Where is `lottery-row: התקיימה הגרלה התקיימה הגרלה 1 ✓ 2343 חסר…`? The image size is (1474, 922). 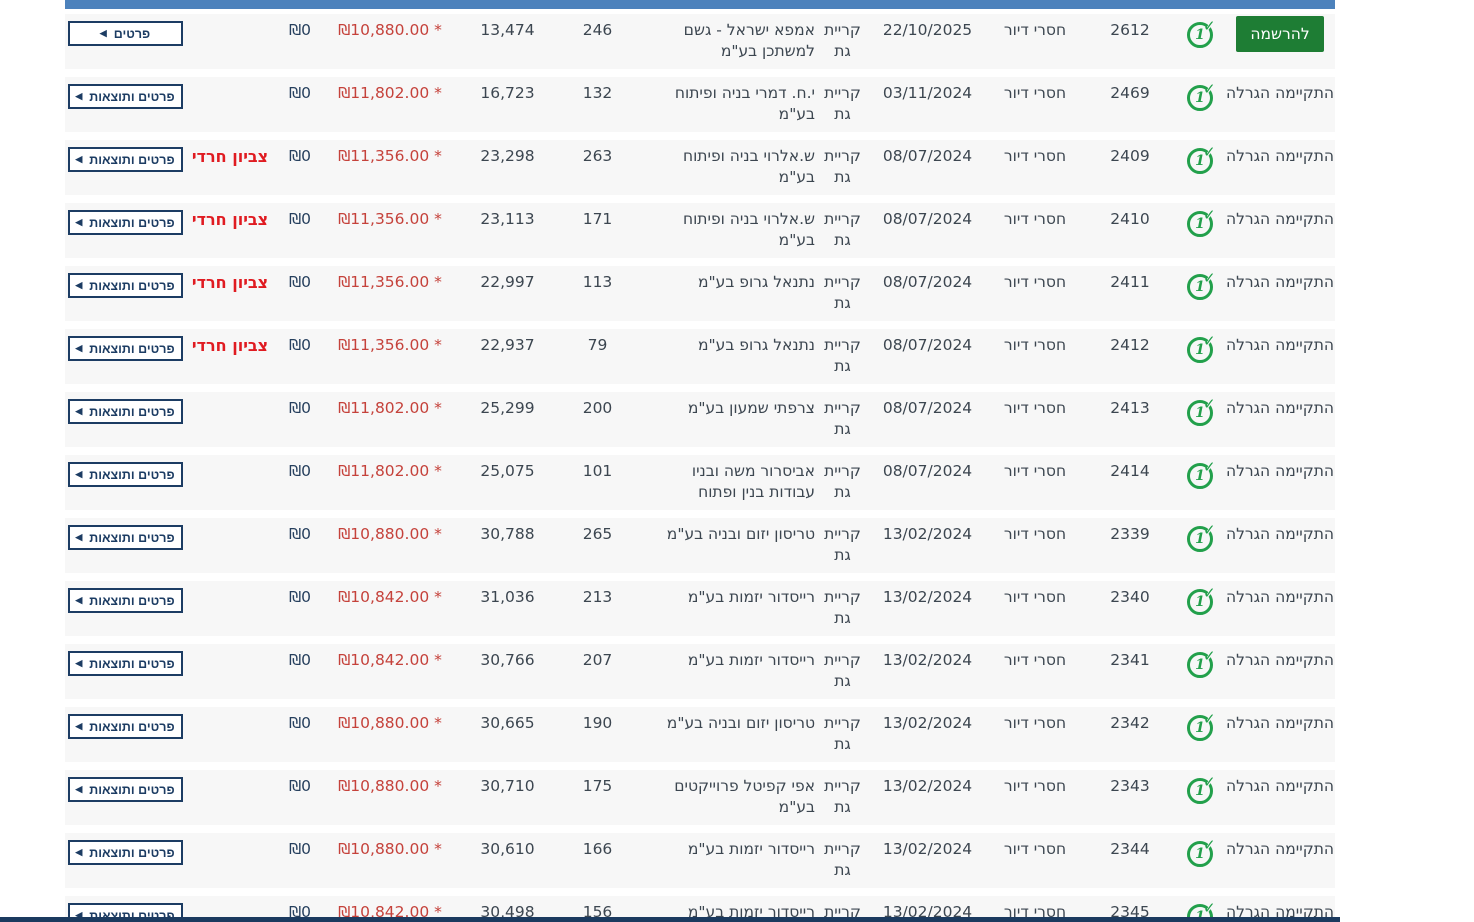 lottery-row: התקיימה הגרלה התקיימה הגרלה 1 ✓ 2343 חסר… is located at coordinates (700, 797).